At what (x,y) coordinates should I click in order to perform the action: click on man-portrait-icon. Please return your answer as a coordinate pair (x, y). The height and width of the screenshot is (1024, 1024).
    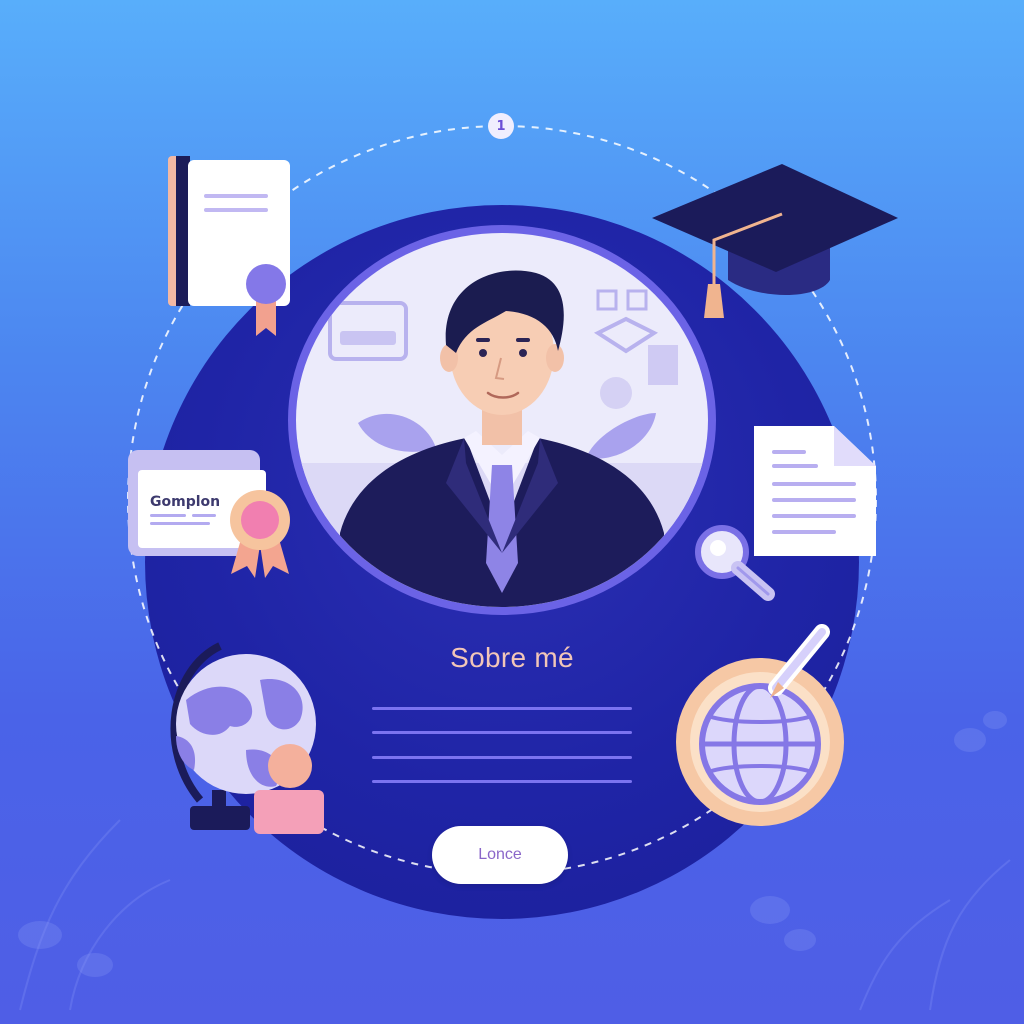
    Looking at the image, I should click on (502, 438).